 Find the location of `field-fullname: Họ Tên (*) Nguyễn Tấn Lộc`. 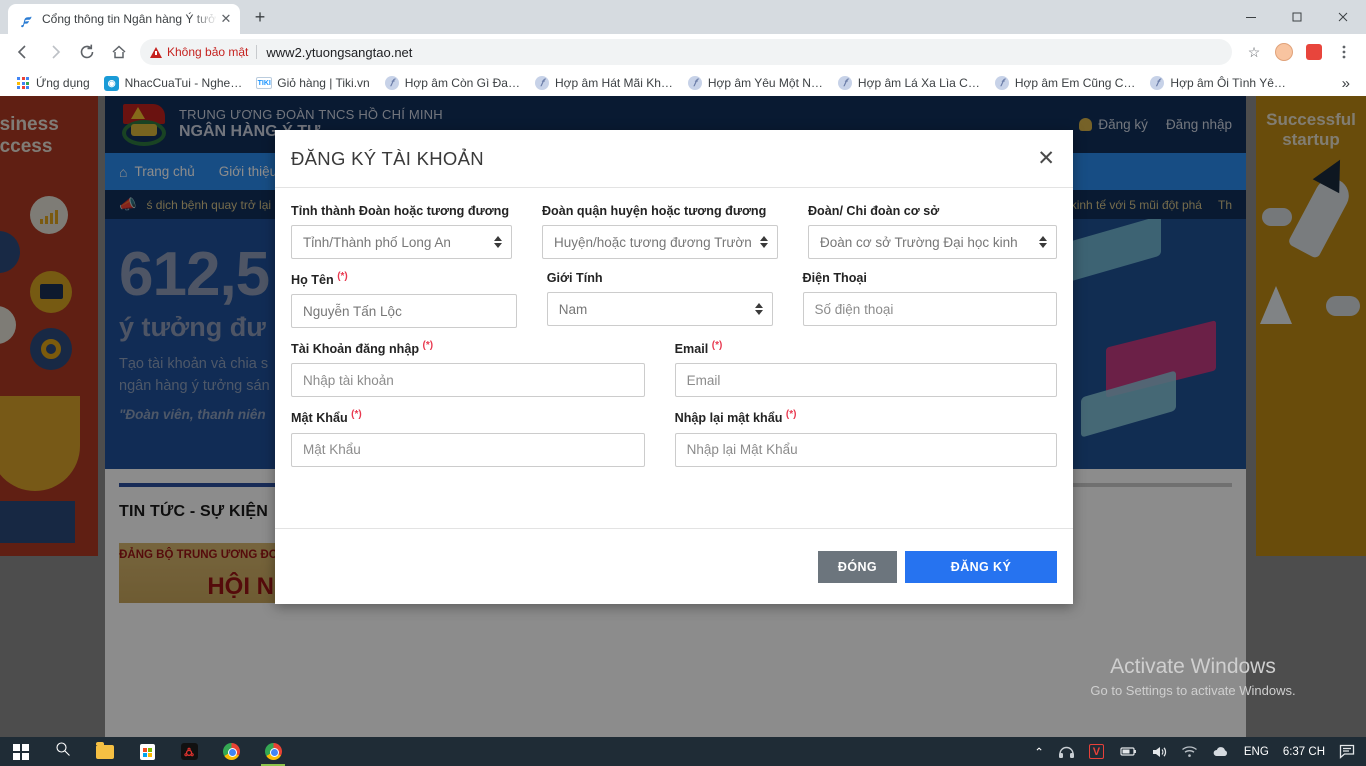

field-fullname: Họ Tên (*) Nguyễn Tấn Lộc is located at coordinates (419, 300).